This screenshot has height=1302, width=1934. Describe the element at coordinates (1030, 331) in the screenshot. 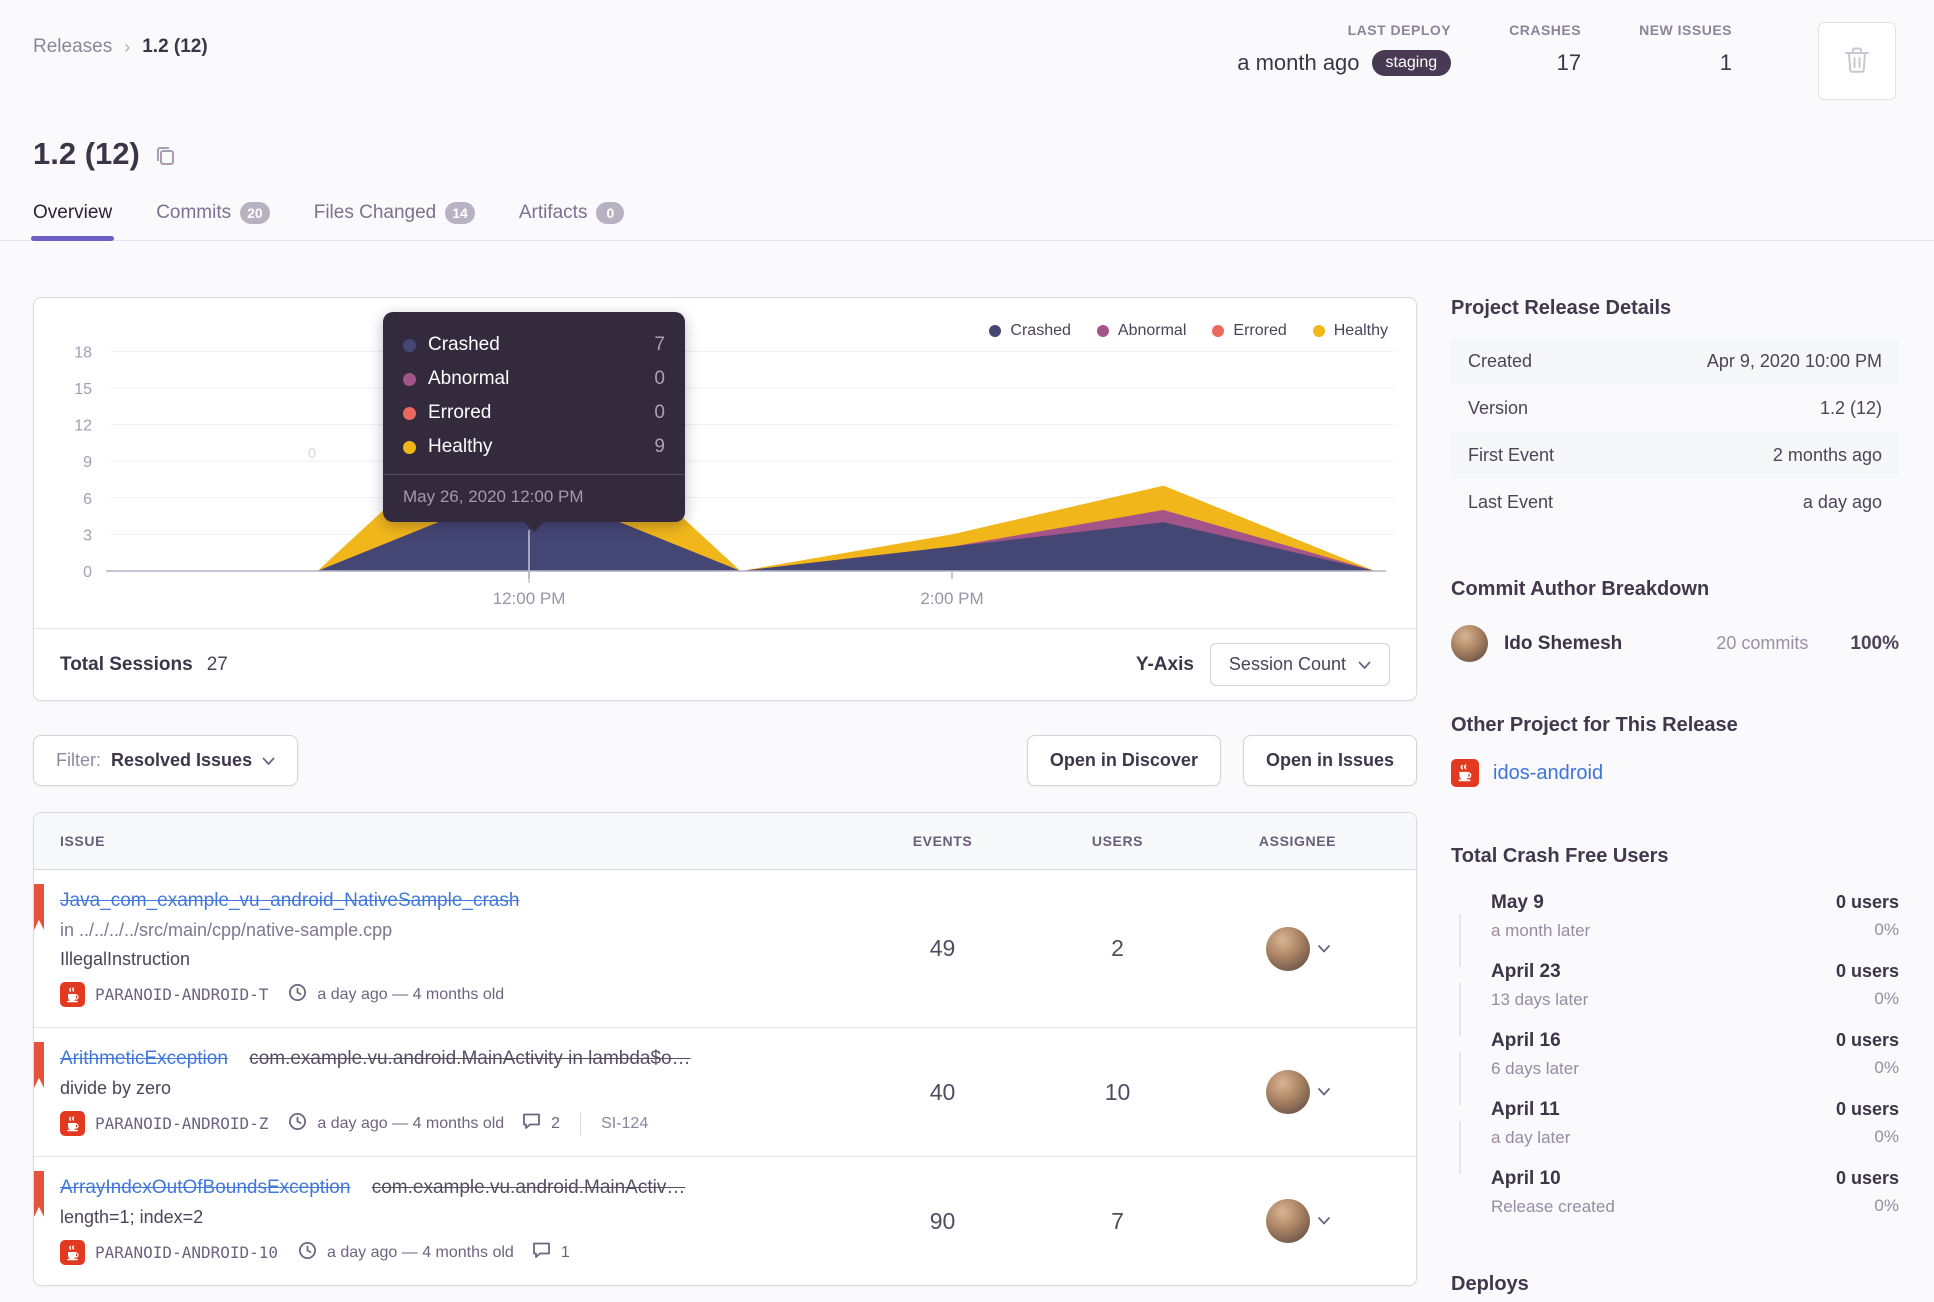

I see `legend-crashed: Crashed` at that location.